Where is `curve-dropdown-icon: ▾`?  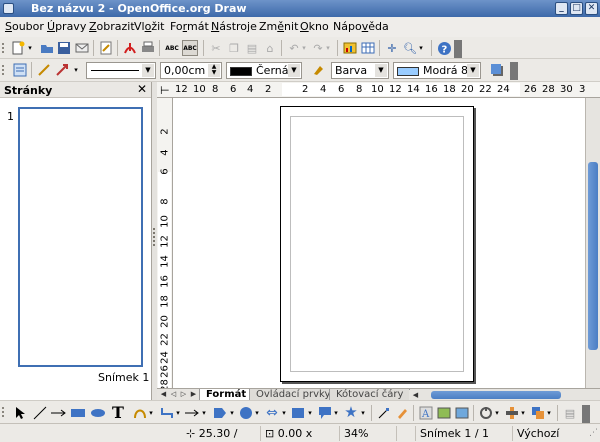 curve-dropdown-icon: ▾ is located at coordinates (151, 413).